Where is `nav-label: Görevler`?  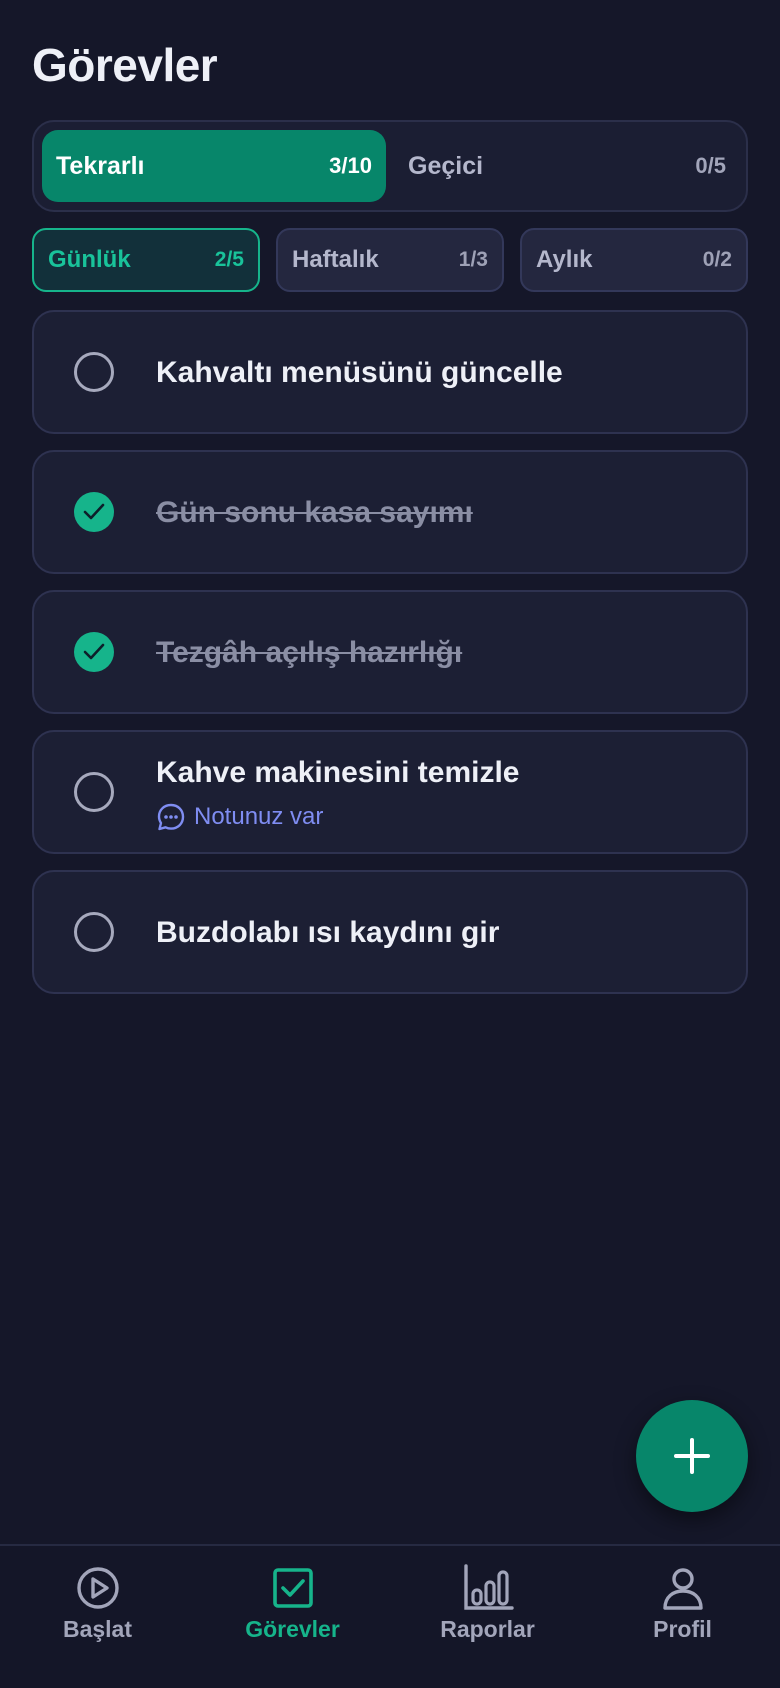
nav-label: Görevler is located at coordinates (292, 1629).